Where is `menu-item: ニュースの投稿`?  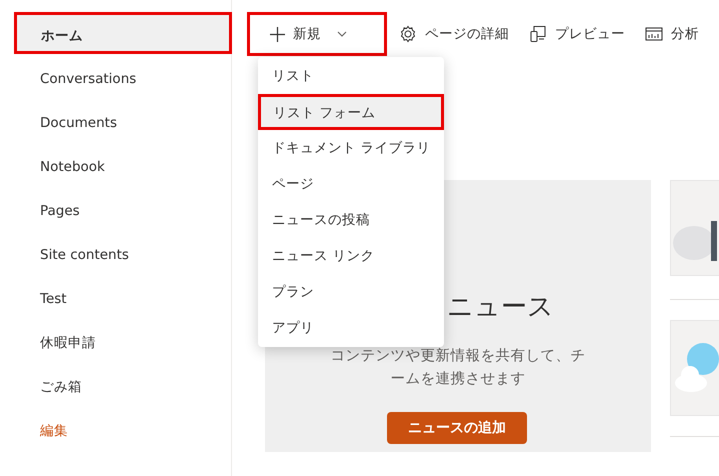 menu-item: ニュースの投稿 is located at coordinates (351, 220).